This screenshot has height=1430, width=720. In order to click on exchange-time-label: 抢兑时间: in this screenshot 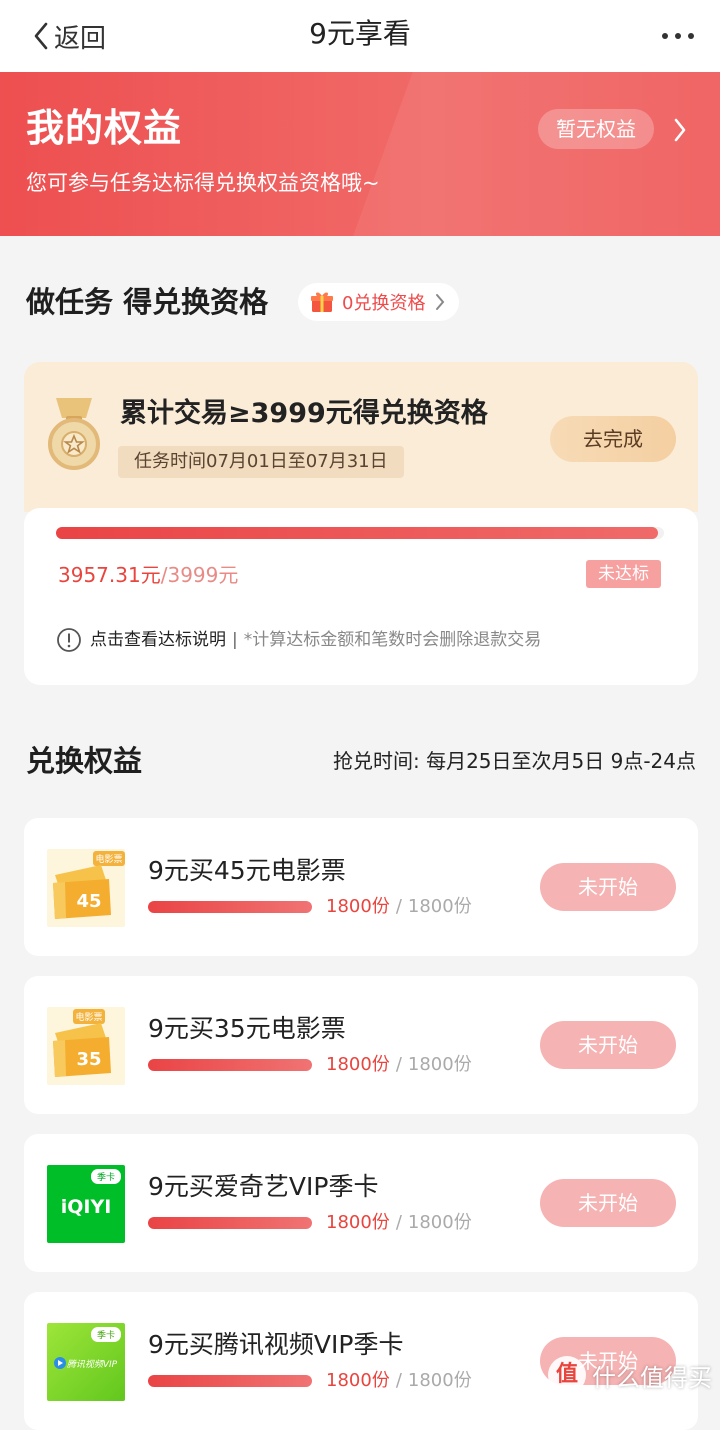, I will do `click(376, 761)`.